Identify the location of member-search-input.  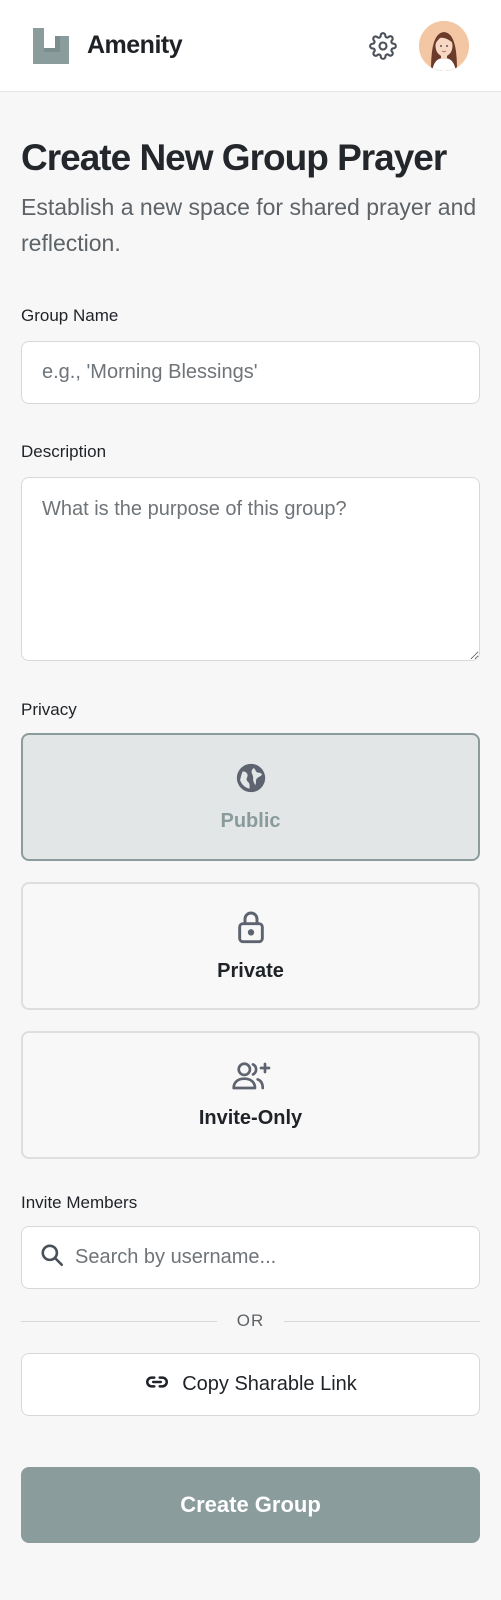
(277, 1257).